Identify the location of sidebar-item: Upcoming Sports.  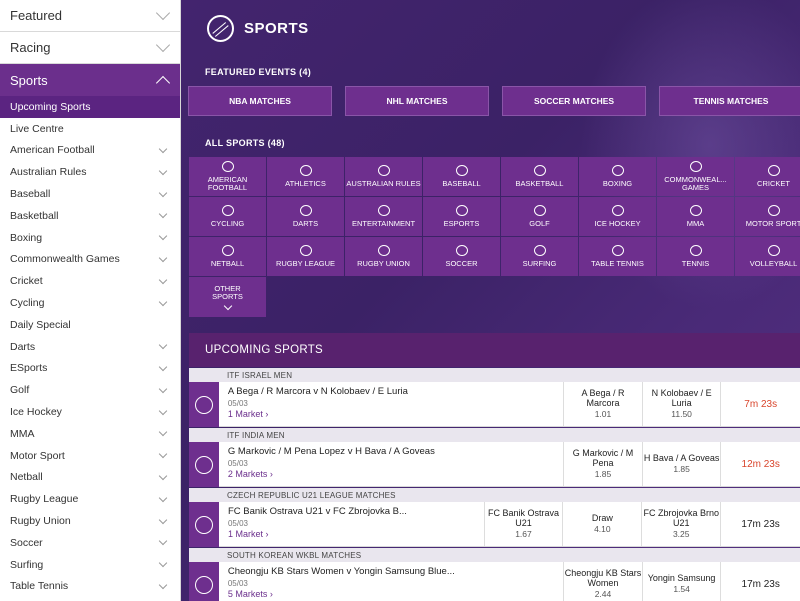
(90, 107).